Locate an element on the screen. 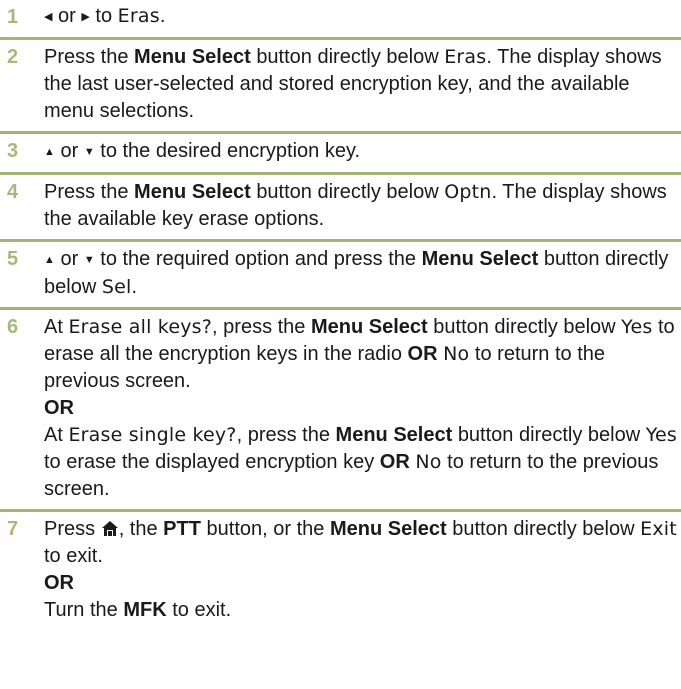 This screenshot has width=681, height=689. text: to erase the displayed encryption key is located at coordinates (209, 462).